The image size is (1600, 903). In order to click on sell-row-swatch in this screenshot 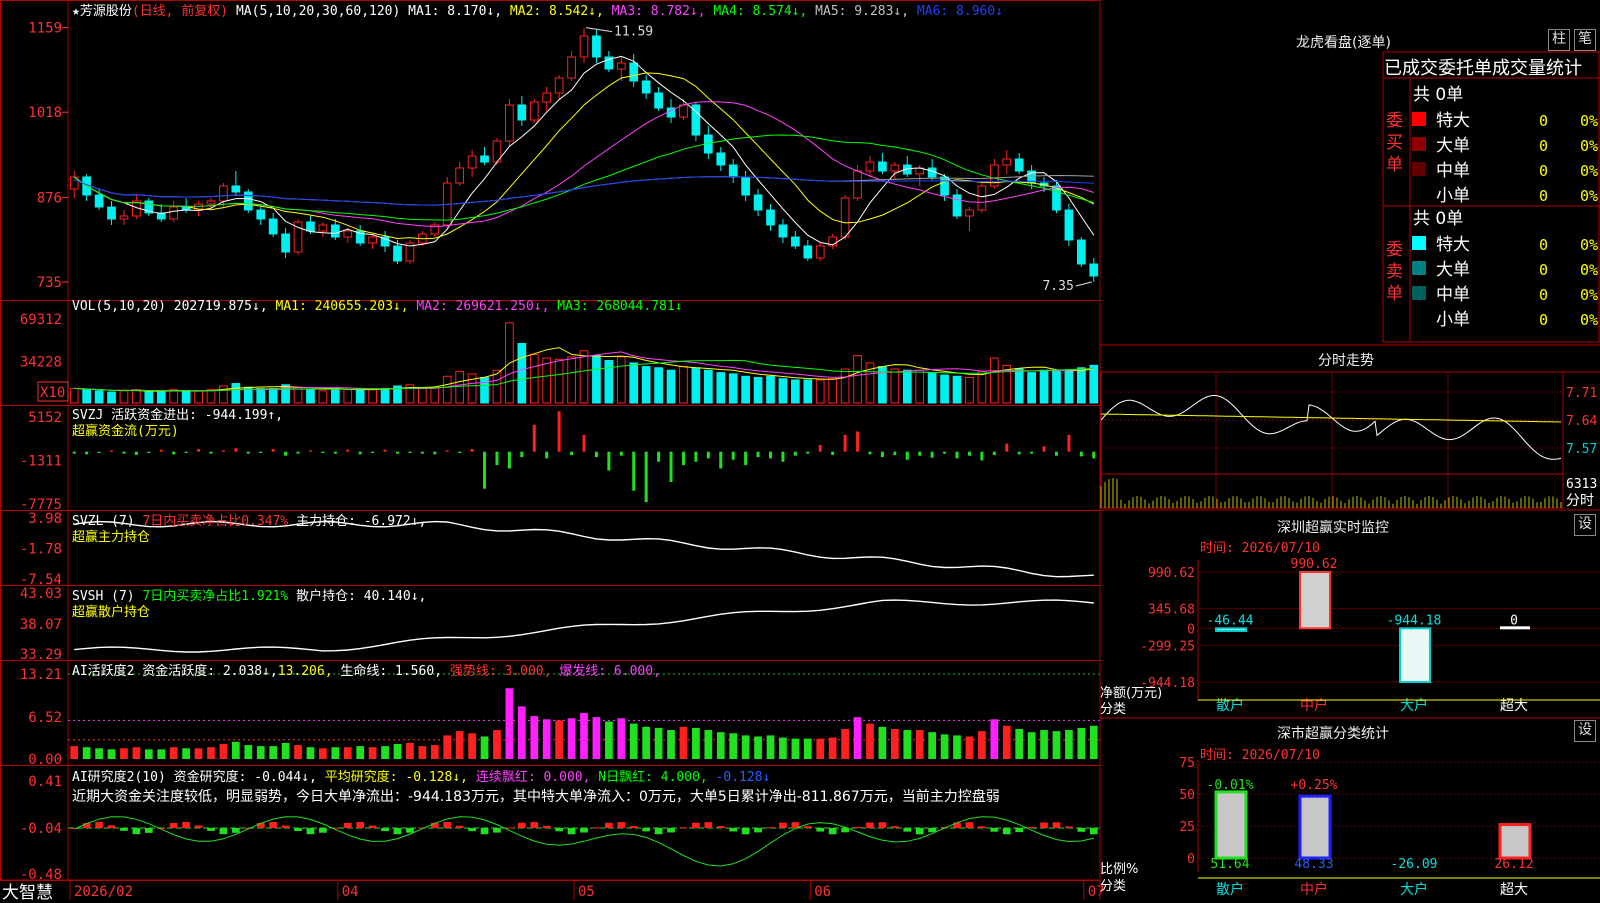, I will do `click(1419, 268)`.